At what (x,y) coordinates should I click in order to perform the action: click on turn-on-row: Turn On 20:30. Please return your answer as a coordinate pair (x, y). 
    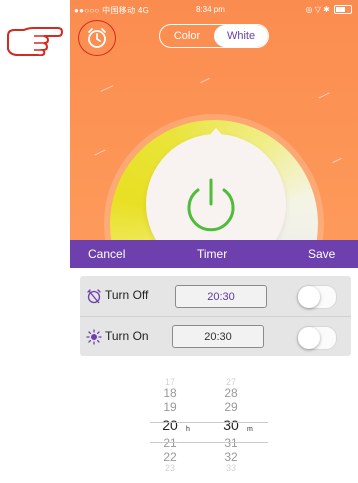
    Looking at the image, I should click on (215, 336).